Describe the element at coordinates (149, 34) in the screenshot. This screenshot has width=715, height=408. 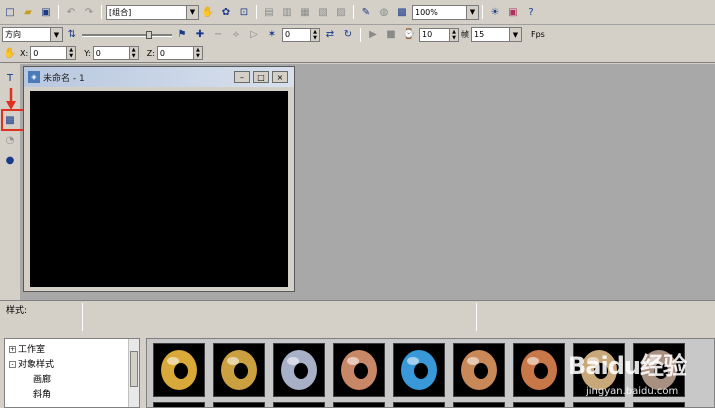
I see `slider-handle` at that location.